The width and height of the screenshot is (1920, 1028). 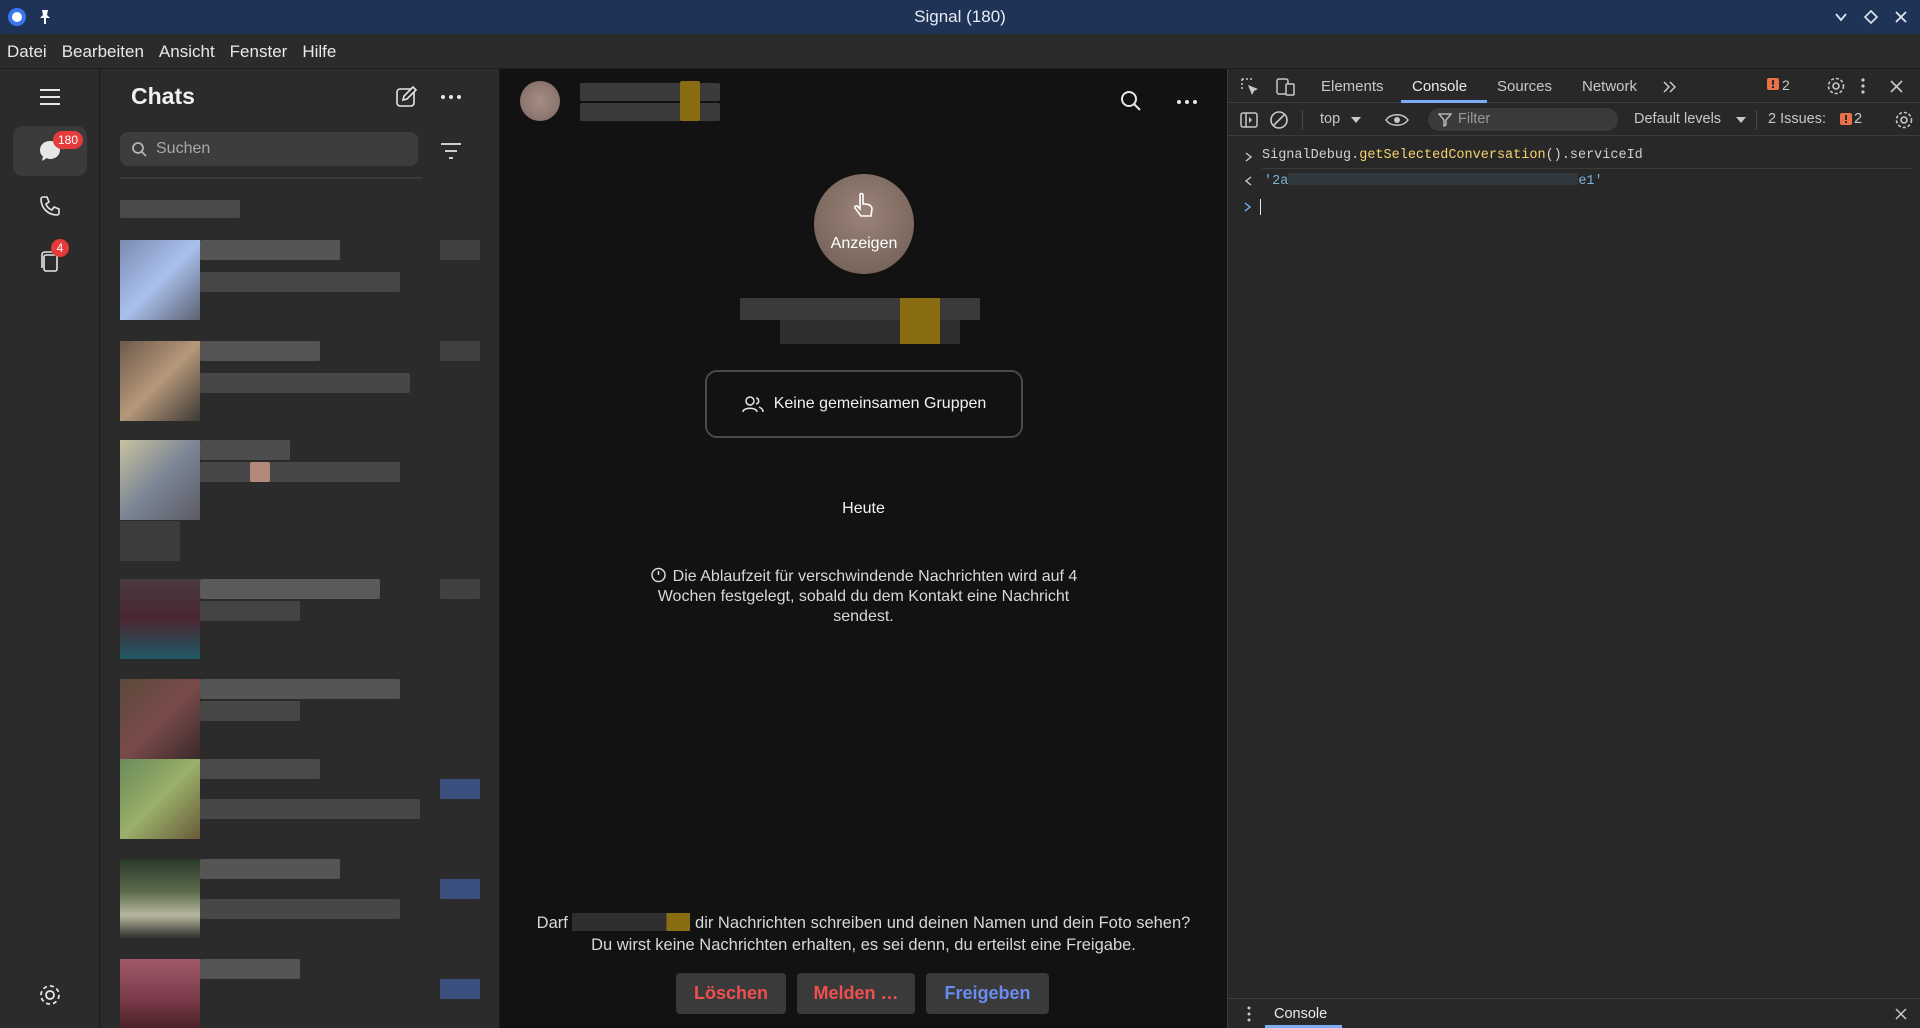 I want to click on console-toolbar: top Filter Default levels 2 Issues: 2, so click(x=1574, y=119).